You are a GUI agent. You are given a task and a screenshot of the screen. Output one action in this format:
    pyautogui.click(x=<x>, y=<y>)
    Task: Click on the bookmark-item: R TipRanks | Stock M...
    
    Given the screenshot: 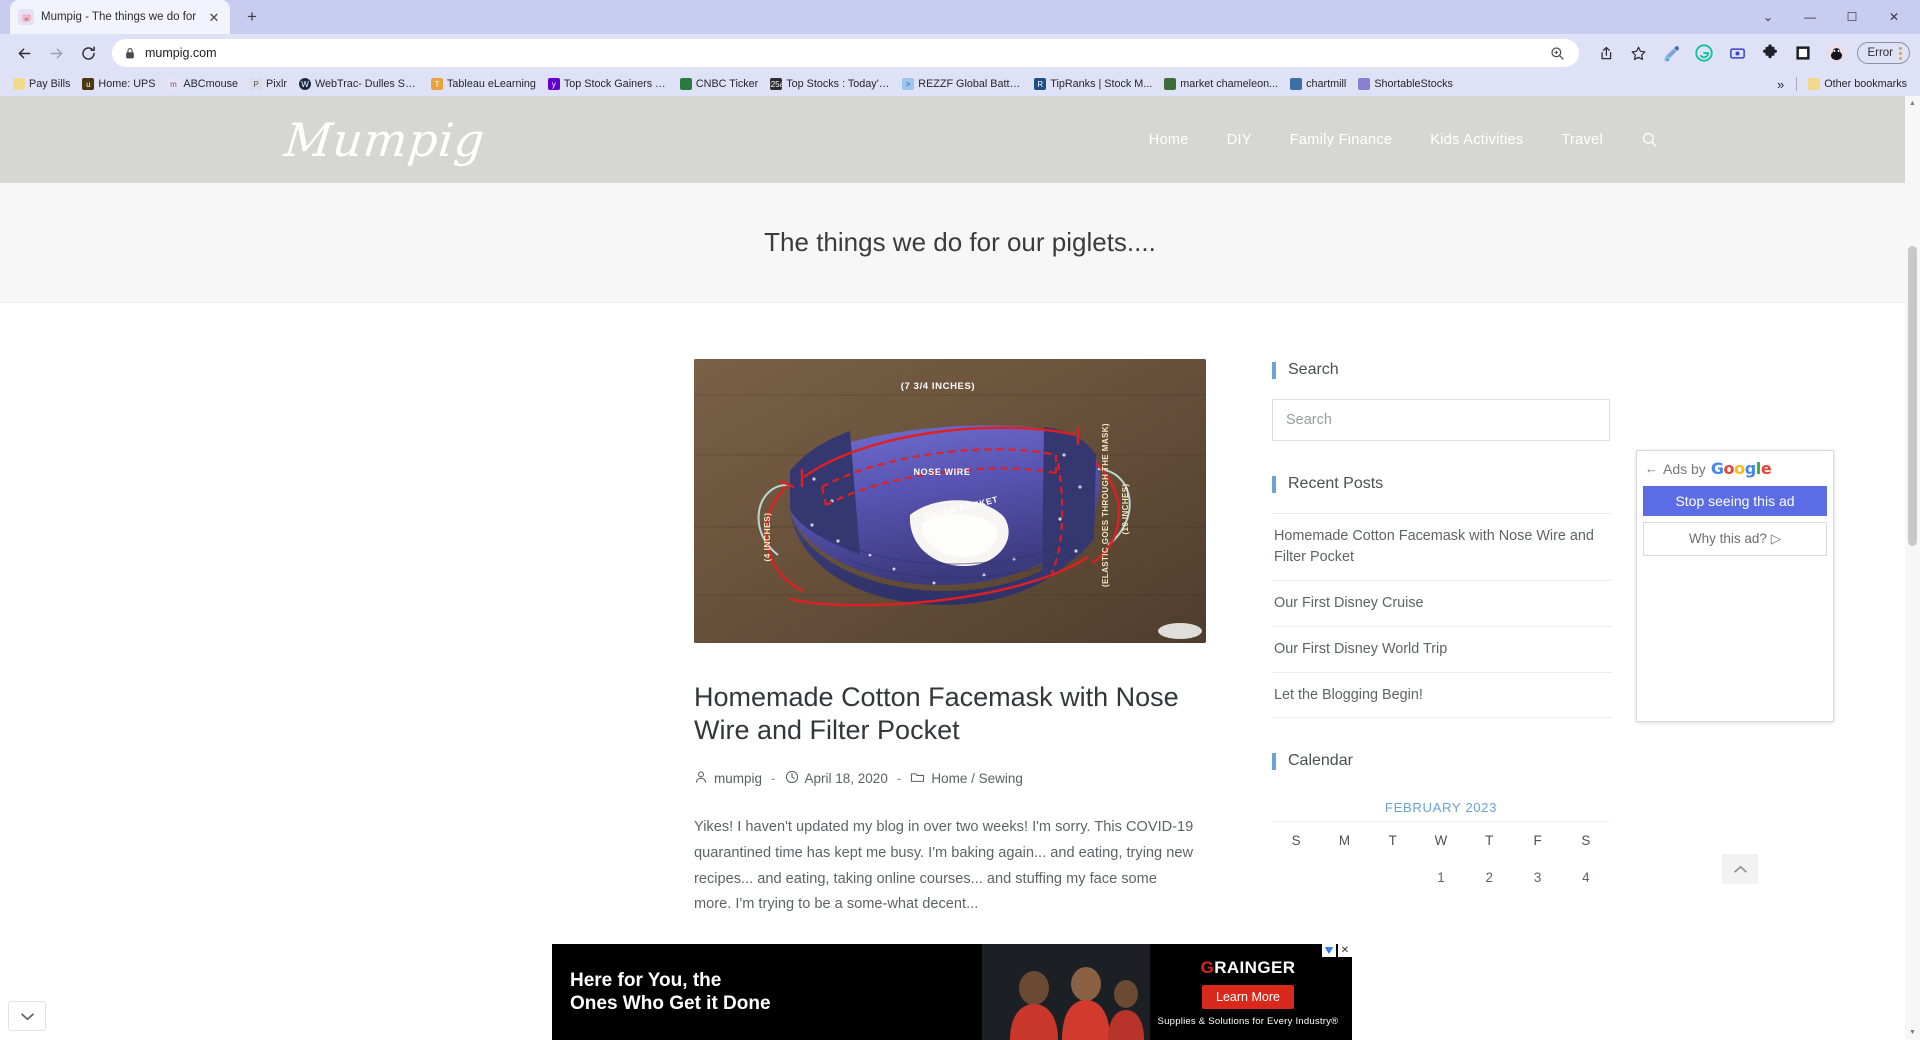 What is the action you would take?
    pyautogui.click(x=1093, y=84)
    